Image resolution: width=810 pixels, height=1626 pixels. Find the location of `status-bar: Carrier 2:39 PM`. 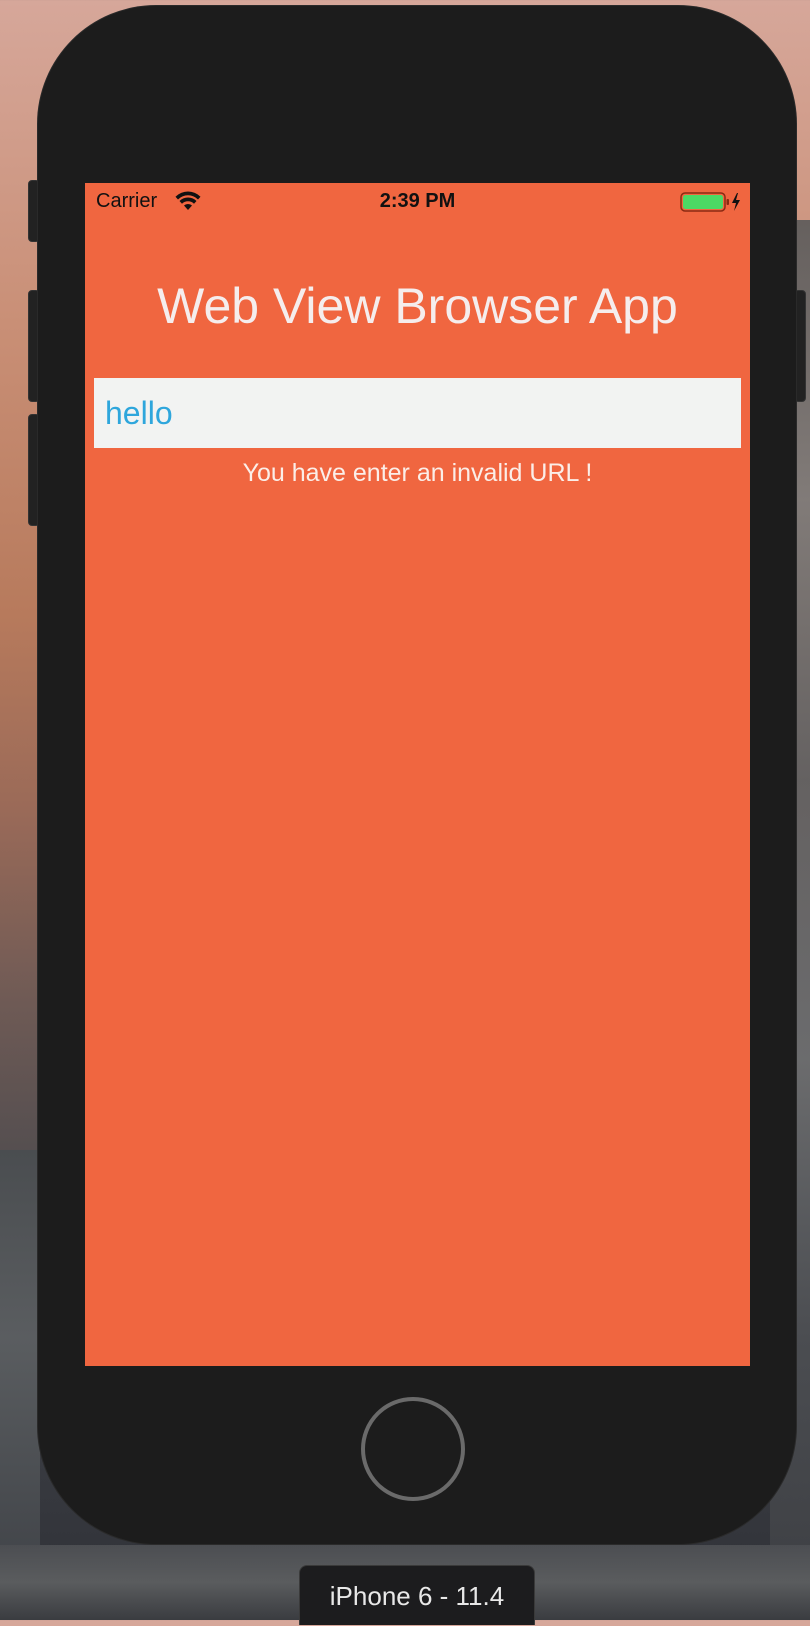

status-bar: Carrier 2:39 PM is located at coordinates (417, 203).